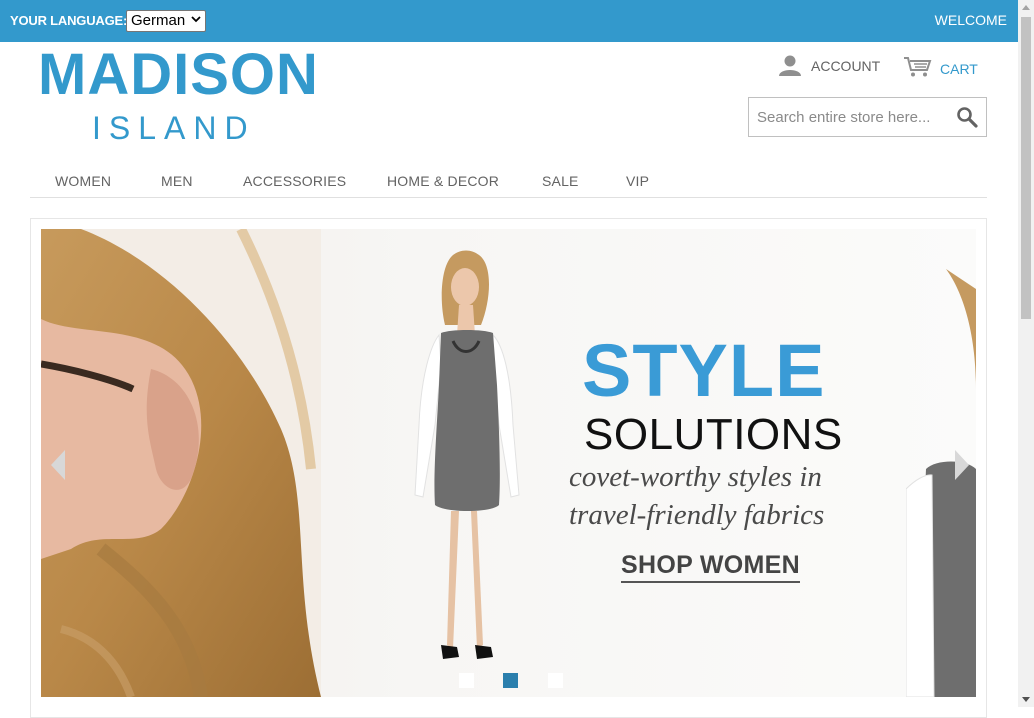 This screenshot has width=1034, height=718. Describe the element at coordinates (959, 68) in the screenshot. I see `cart-label: CART` at that location.